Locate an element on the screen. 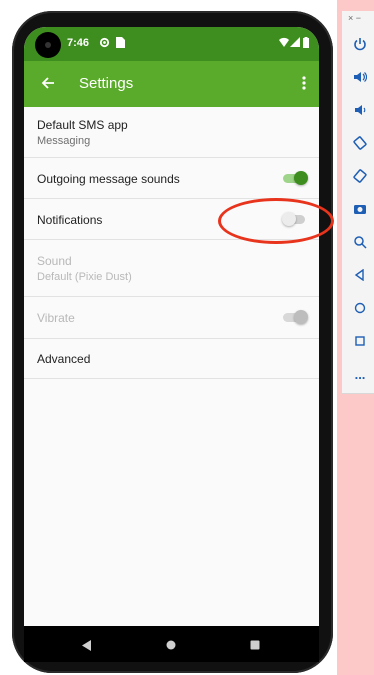 The image size is (374, 675). rotate-left-icon is located at coordinates (360, 143).